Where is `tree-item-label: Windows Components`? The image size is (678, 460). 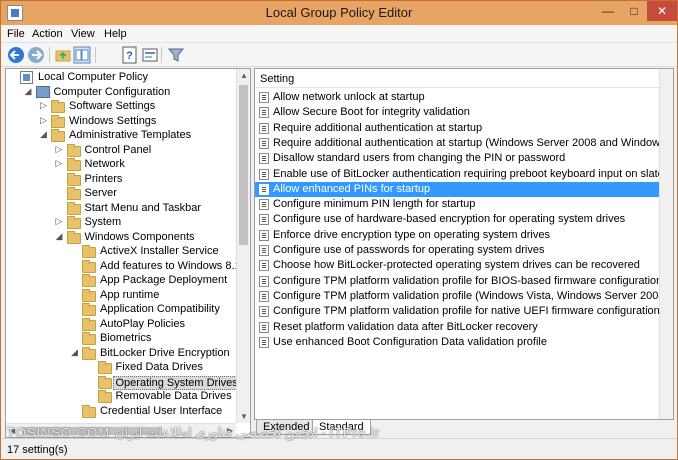 tree-item-label: Windows Components is located at coordinates (139, 236).